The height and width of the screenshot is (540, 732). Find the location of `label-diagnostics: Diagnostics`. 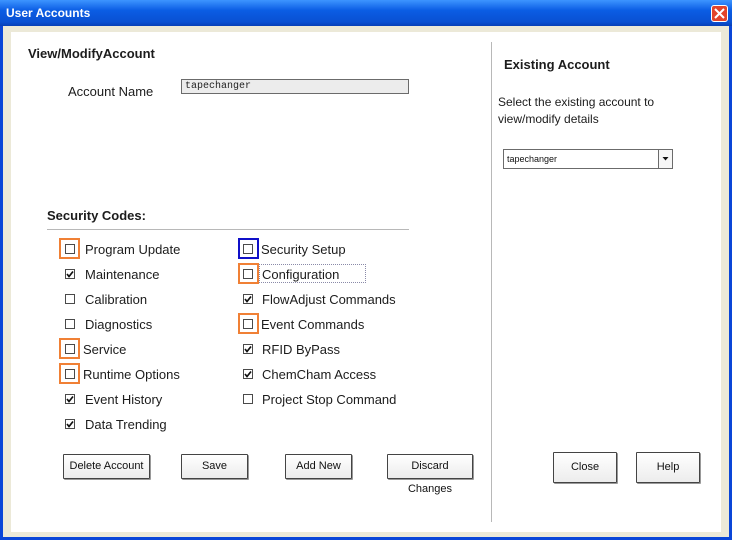

label-diagnostics: Diagnostics is located at coordinates (119, 324).